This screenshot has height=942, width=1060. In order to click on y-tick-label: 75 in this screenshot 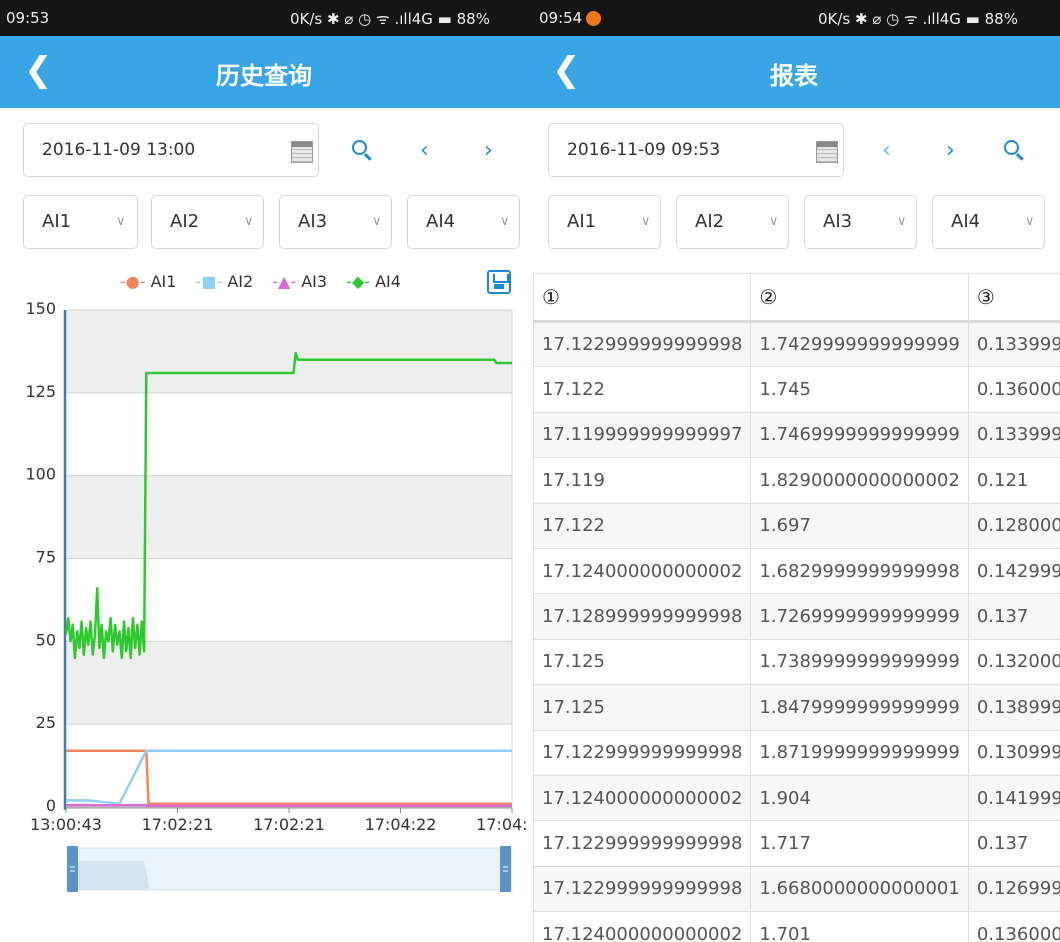, I will do `click(46, 557)`.